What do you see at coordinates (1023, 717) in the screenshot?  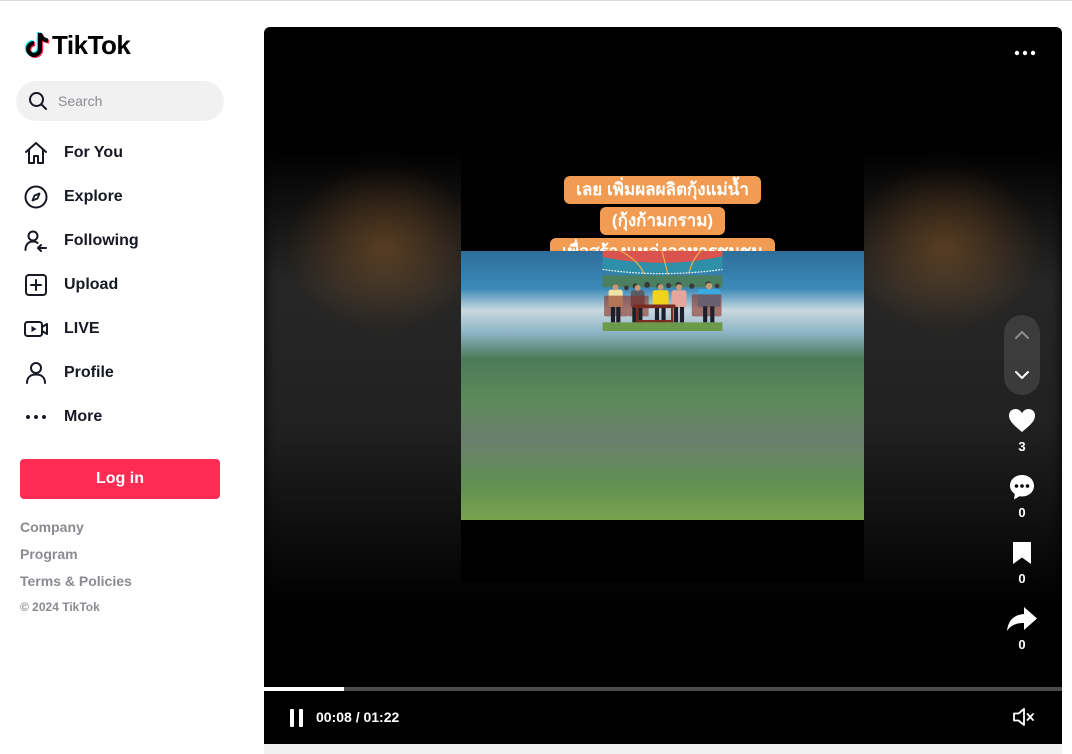 I see `speaker-muted-icon` at bounding box center [1023, 717].